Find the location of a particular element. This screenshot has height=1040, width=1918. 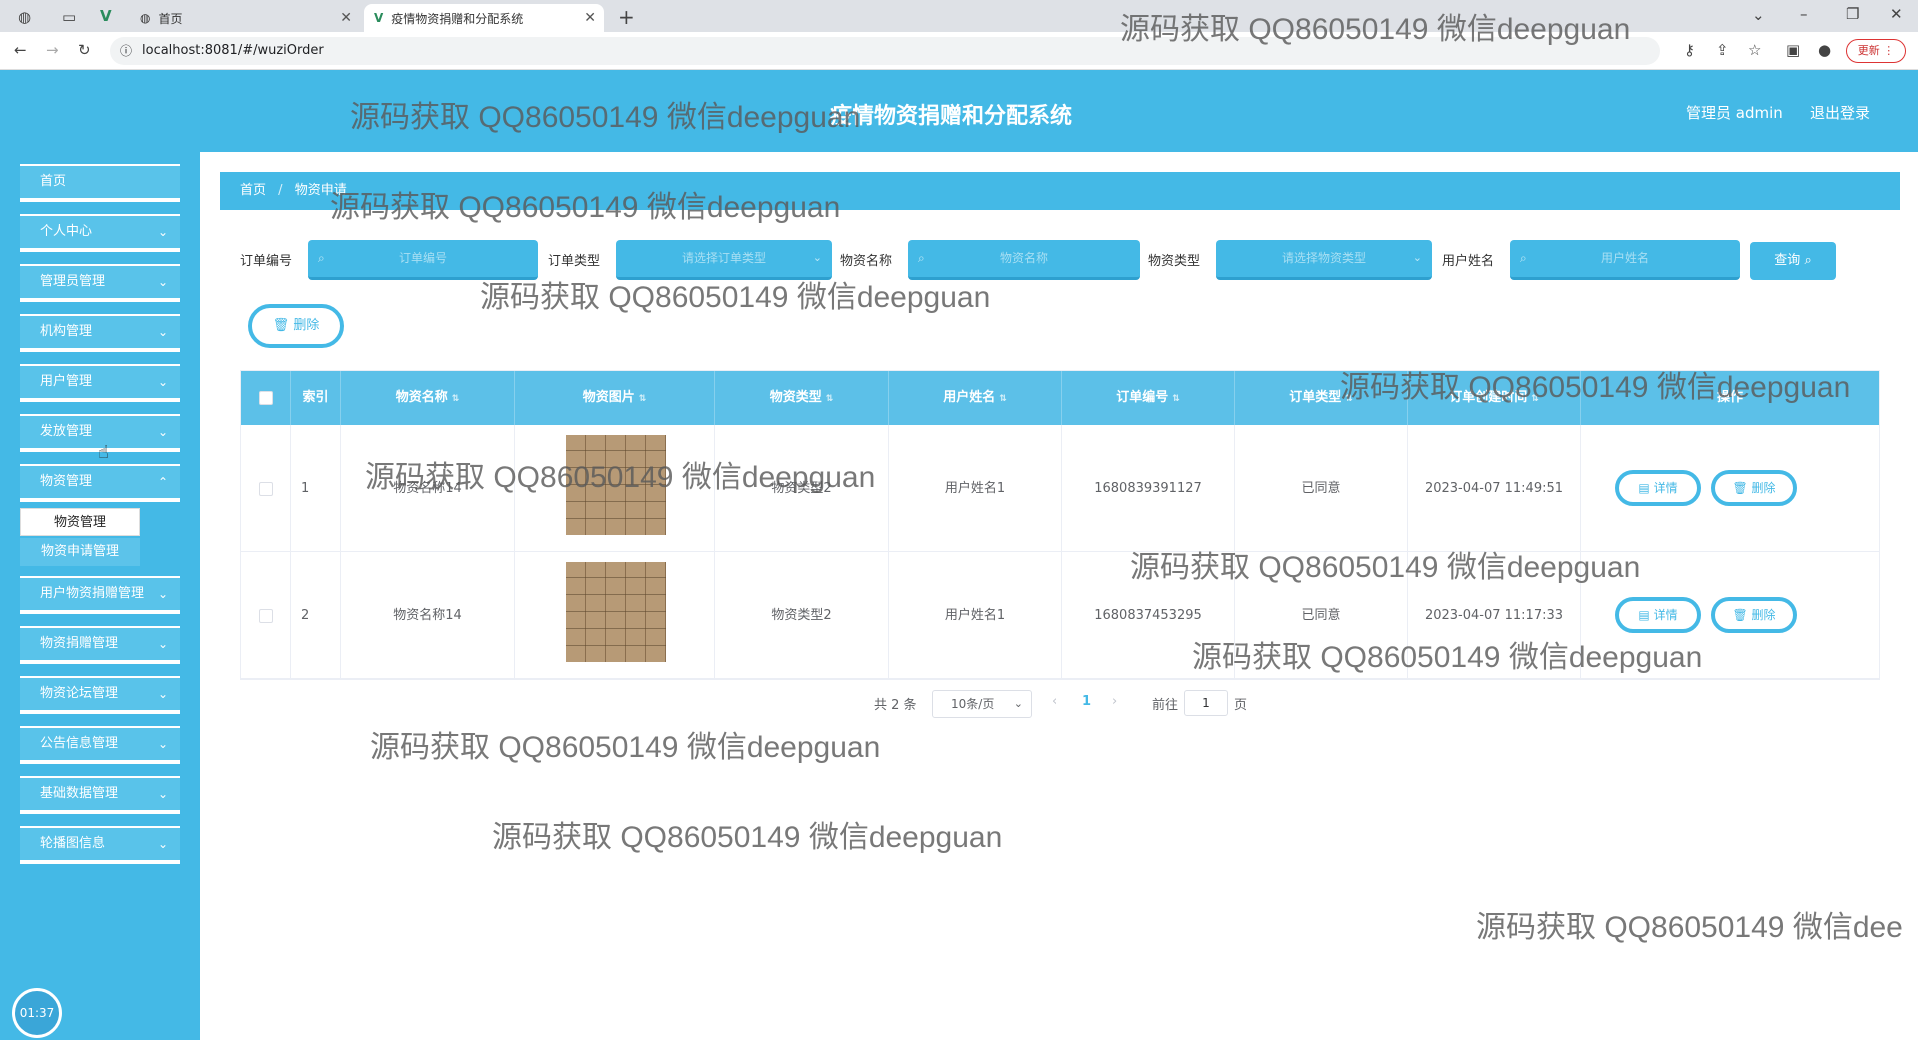

sidebar-item-label: 首页 is located at coordinates (53, 181).